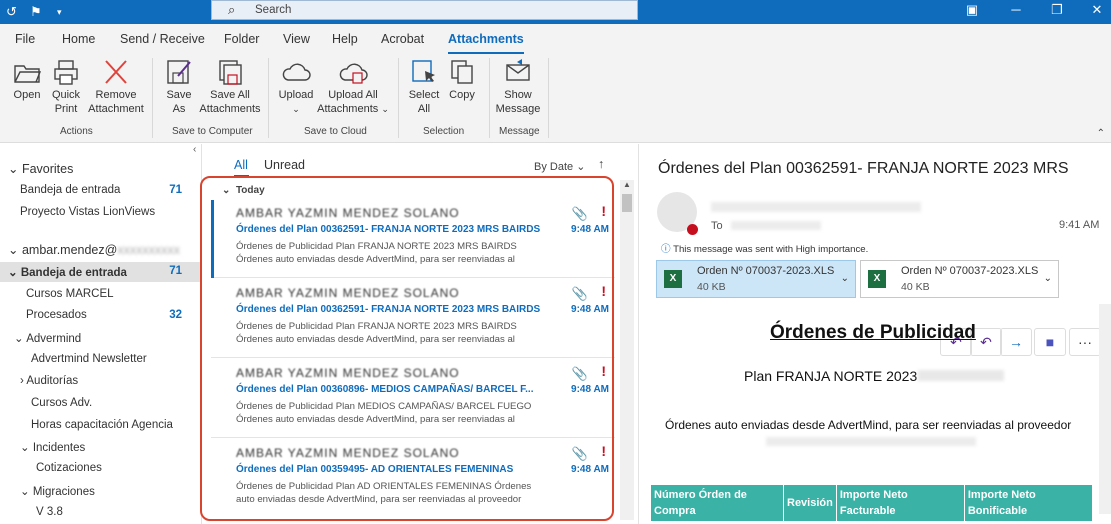  Describe the element at coordinates (78, 39) in the screenshot. I see `tab-home: Home` at that location.